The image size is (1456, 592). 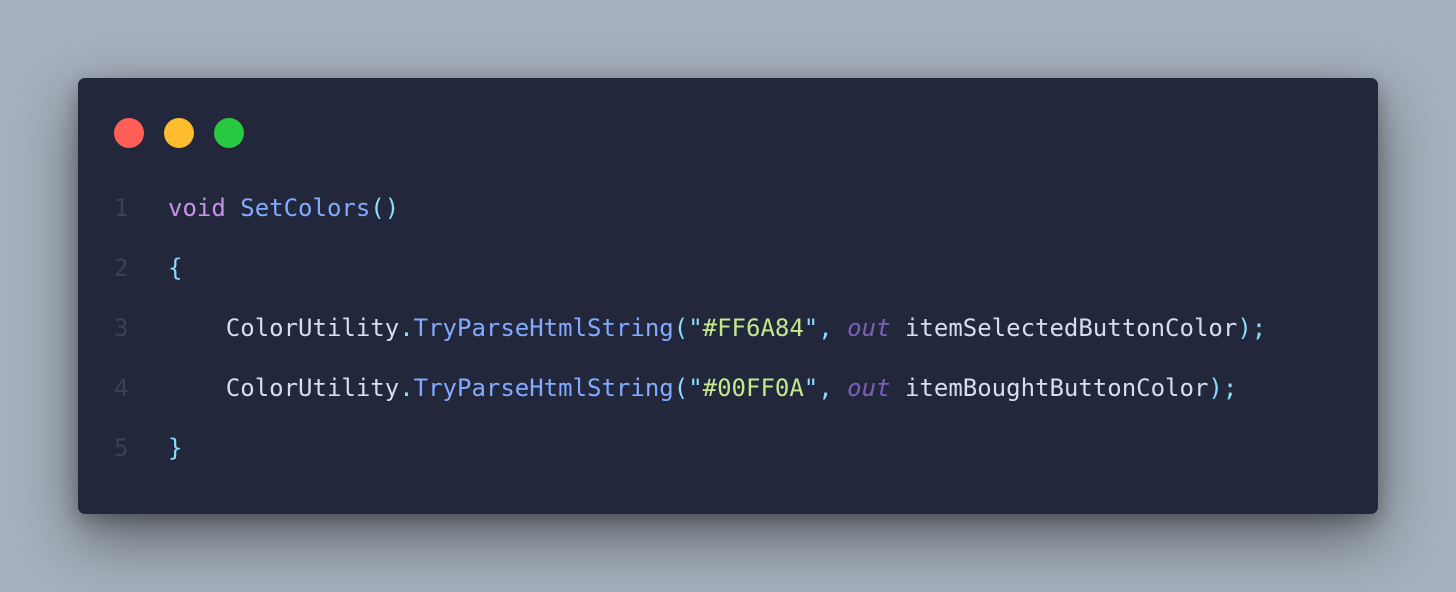 I want to click on maximize-dot, so click(x=229, y=133).